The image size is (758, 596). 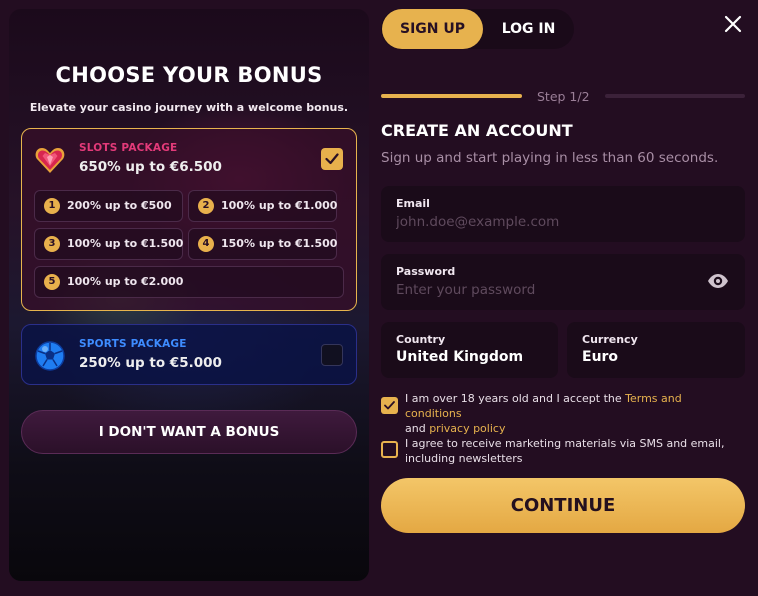 I want to click on auth-tabs: SIGN UP LOG IN, so click(x=477, y=29).